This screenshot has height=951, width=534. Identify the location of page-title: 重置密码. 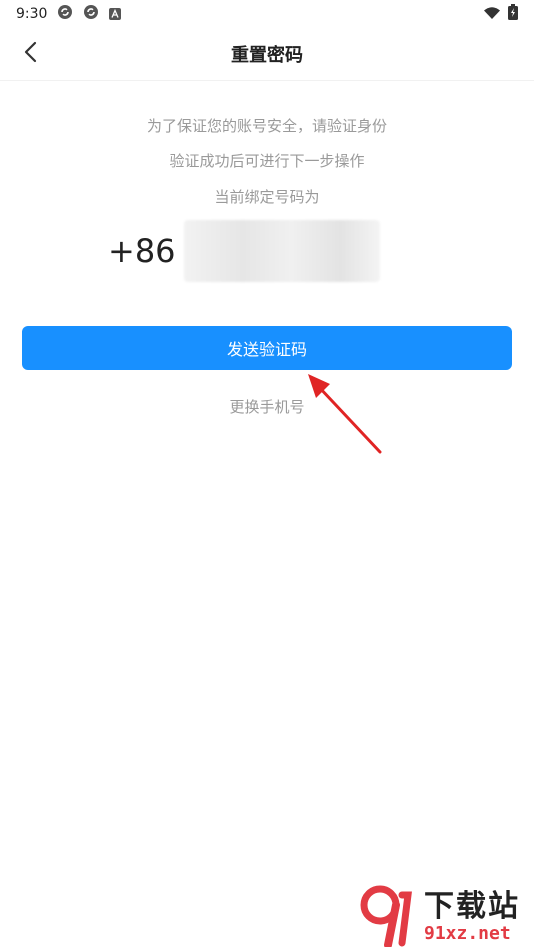
(267, 55).